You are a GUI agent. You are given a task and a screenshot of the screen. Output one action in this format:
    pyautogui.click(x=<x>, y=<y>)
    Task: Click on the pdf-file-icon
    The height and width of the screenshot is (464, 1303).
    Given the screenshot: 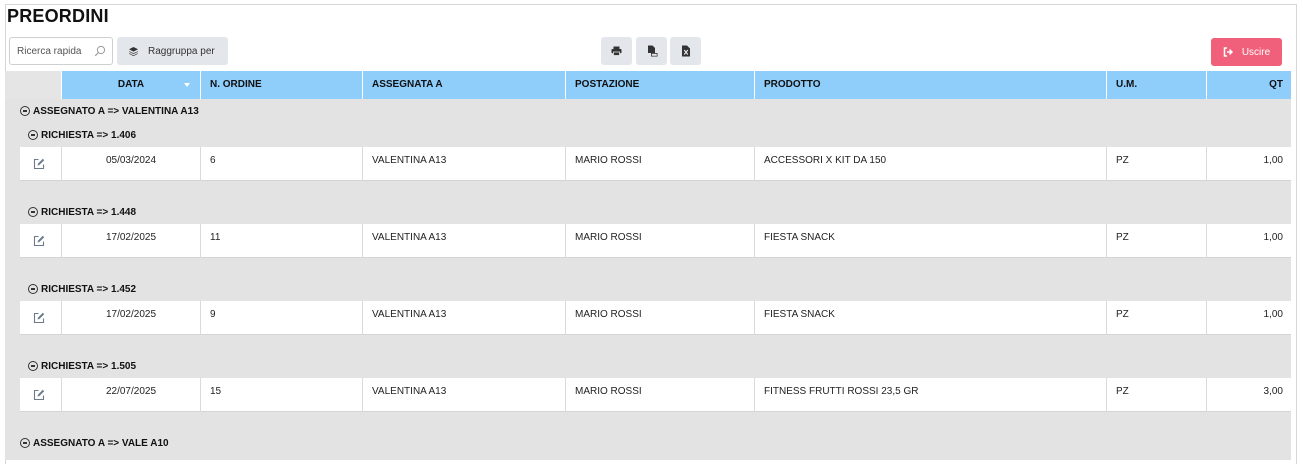 What is the action you would take?
    pyautogui.click(x=652, y=51)
    